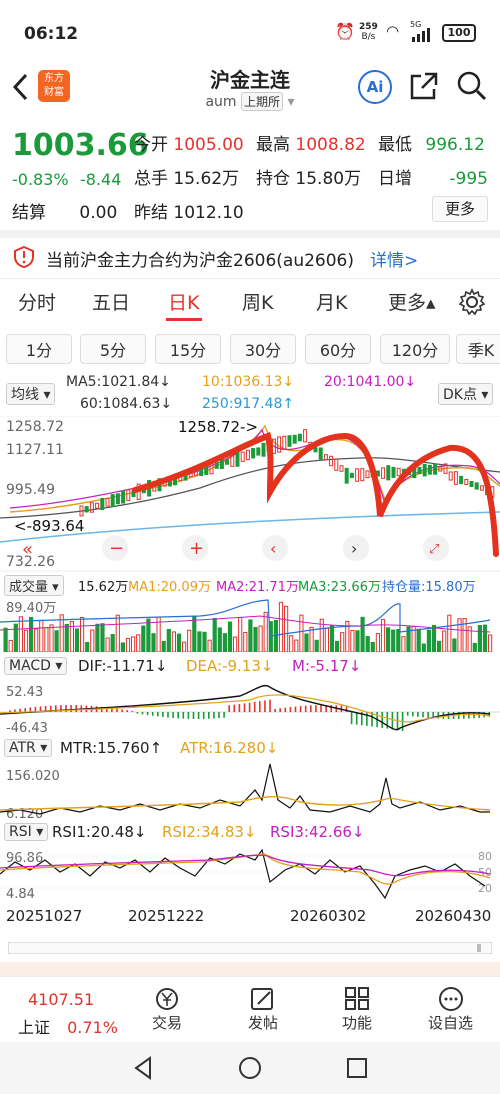 The image size is (500, 1094). What do you see at coordinates (101, 179) in the screenshot?
I see `change-value: -8.44` at bounding box center [101, 179].